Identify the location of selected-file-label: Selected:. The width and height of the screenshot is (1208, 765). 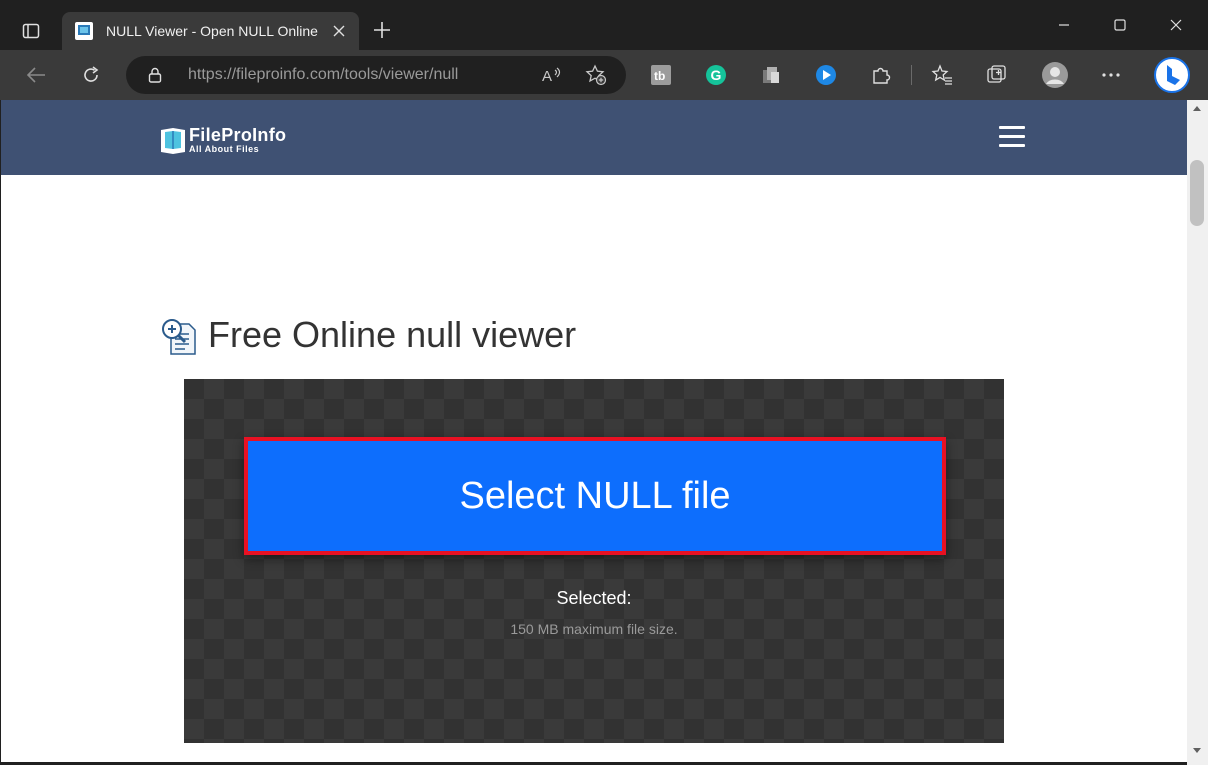
(594, 598).